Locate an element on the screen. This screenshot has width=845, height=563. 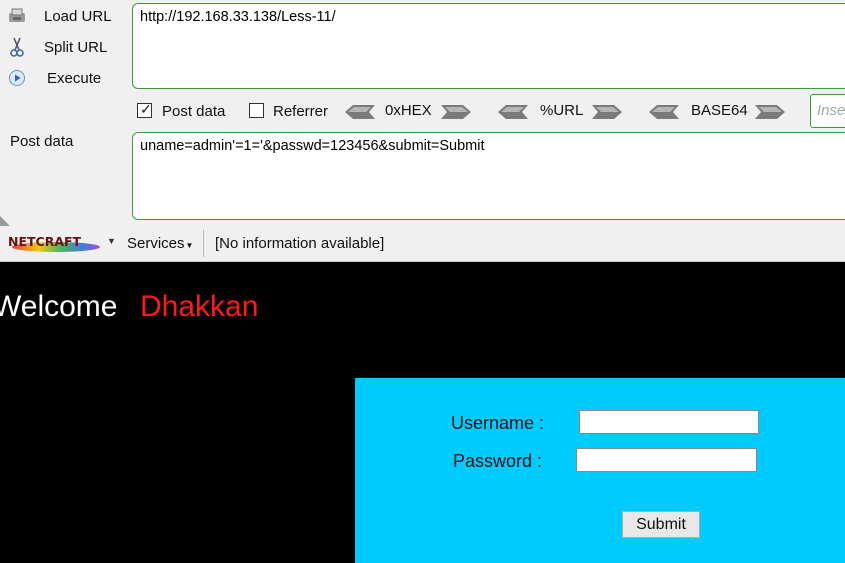
base64-label: BASE64 is located at coordinates (719, 110).